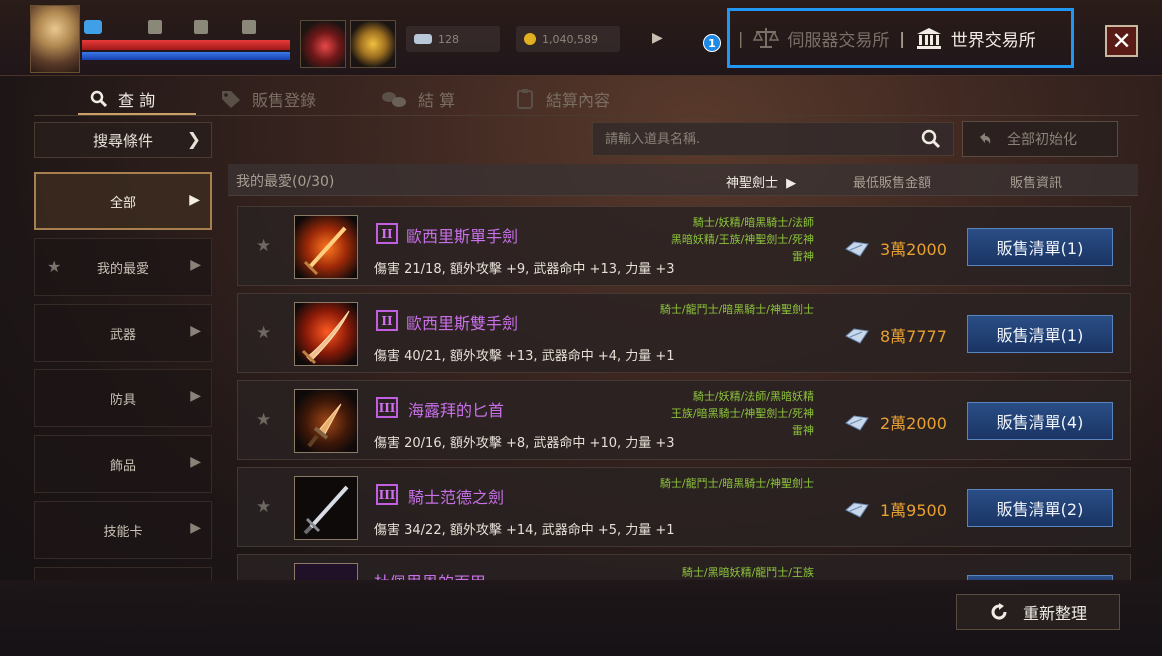  Describe the element at coordinates (525, 99) in the screenshot. I see `clipboard-icon` at that location.